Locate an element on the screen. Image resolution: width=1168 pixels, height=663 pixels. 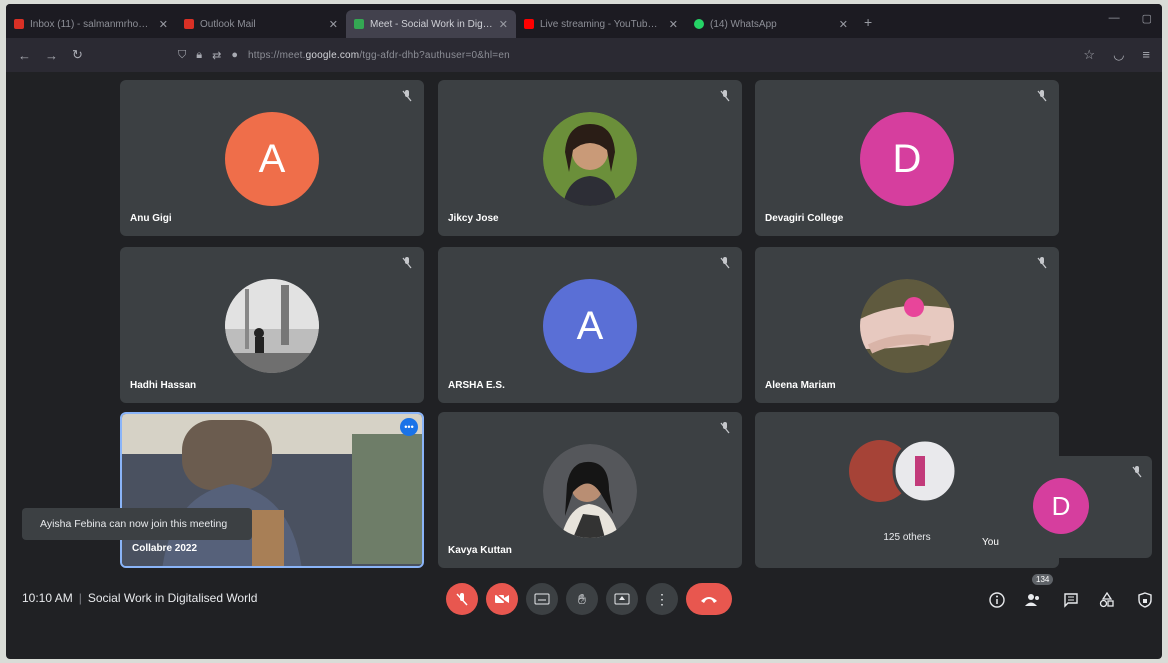
participant-tile: Jikcy Jose is located at coordinates (590, 158).